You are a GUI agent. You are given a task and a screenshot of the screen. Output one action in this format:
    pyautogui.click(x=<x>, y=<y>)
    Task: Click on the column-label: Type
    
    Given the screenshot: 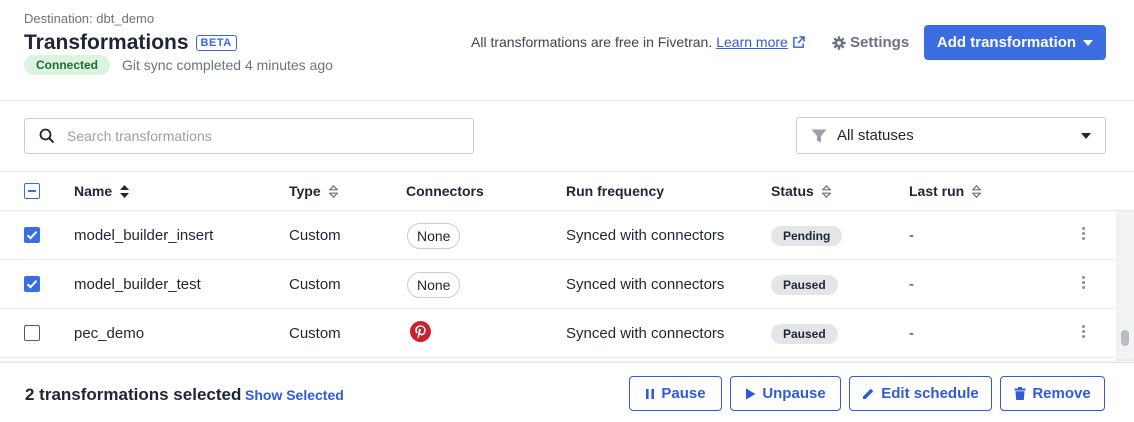 What is the action you would take?
    pyautogui.click(x=305, y=191)
    